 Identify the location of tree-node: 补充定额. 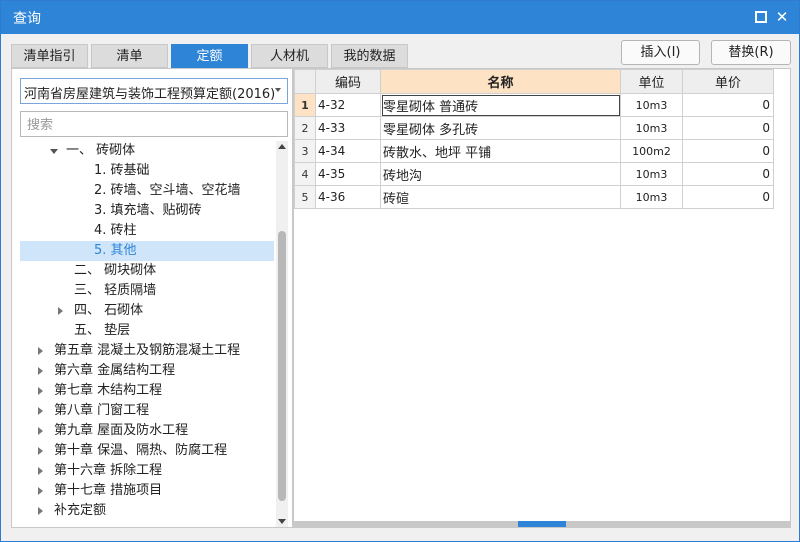
(147, 511).